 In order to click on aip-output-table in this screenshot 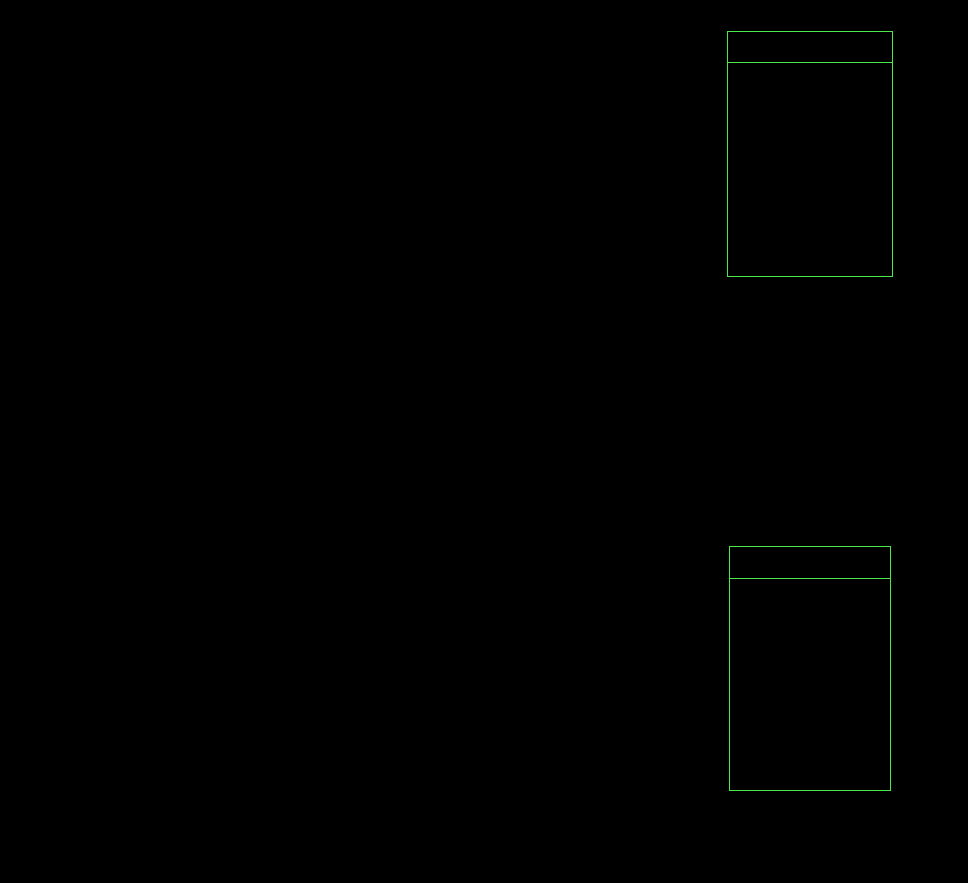, I will do `click(810, 668)`.